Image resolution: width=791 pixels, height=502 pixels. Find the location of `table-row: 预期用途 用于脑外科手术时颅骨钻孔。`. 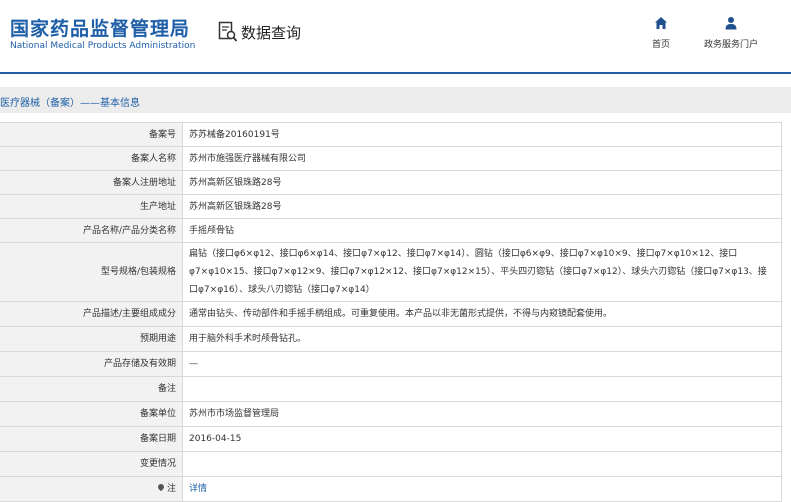

table-row: 预期用途 用于脑外科手术时颅骨钻孔。 is located at coordinates (391, 339).